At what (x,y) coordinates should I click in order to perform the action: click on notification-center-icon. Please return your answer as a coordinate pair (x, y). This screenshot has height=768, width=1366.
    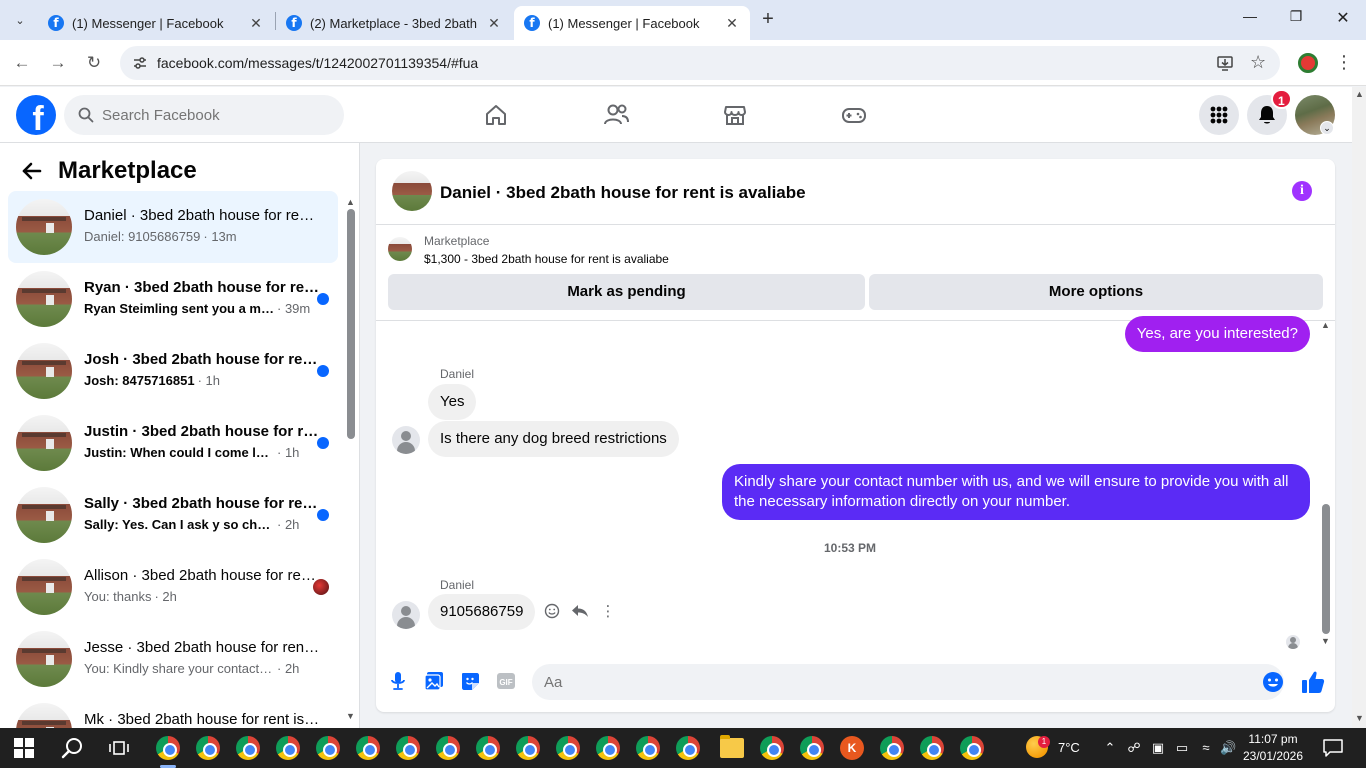
    Looking at the image, I should click on (1333, 748).